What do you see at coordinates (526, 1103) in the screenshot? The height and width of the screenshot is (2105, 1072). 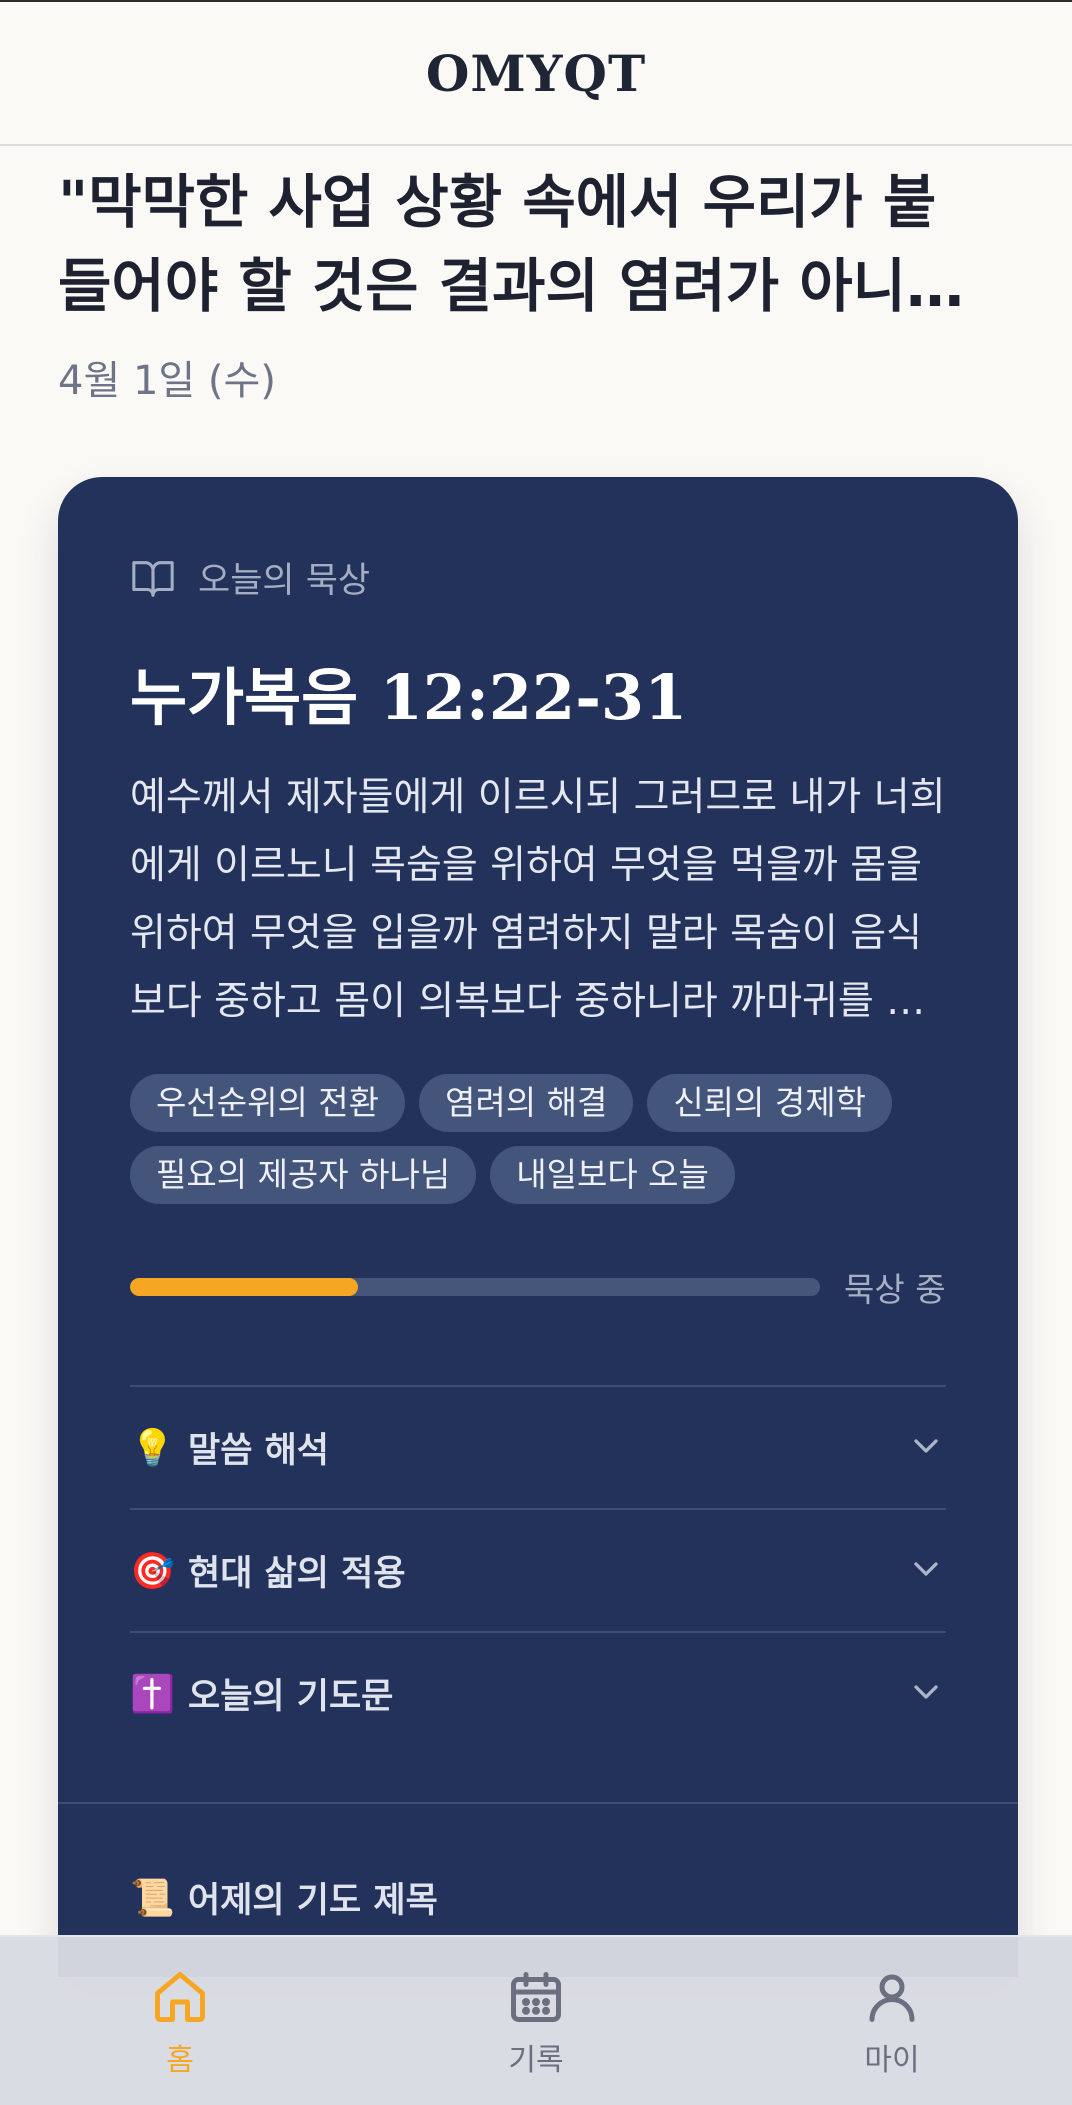 I see `keyword-tag: 염려의 해결` at bounding box center [526, 1103].